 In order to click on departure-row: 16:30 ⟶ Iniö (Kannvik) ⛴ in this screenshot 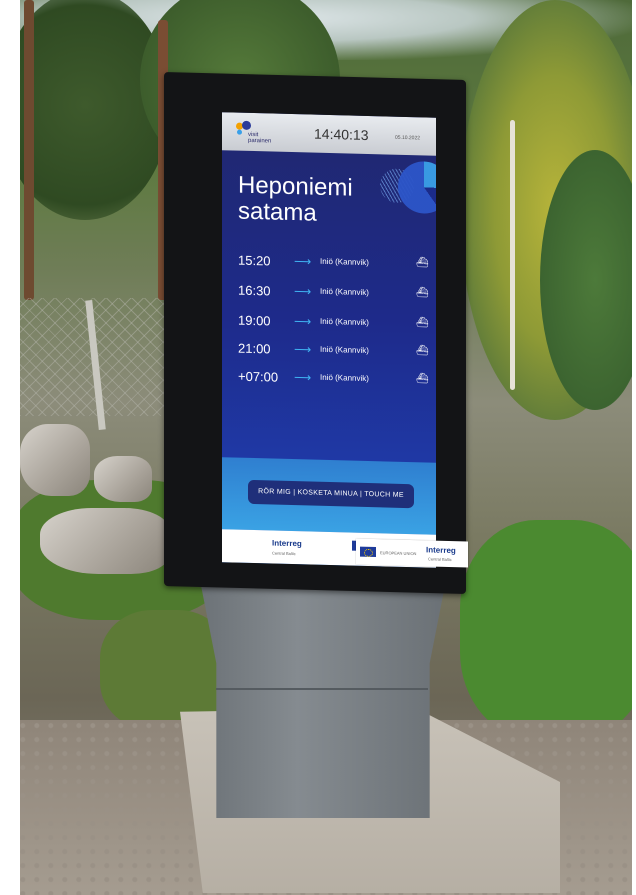, I will do `click(333, 295)`.